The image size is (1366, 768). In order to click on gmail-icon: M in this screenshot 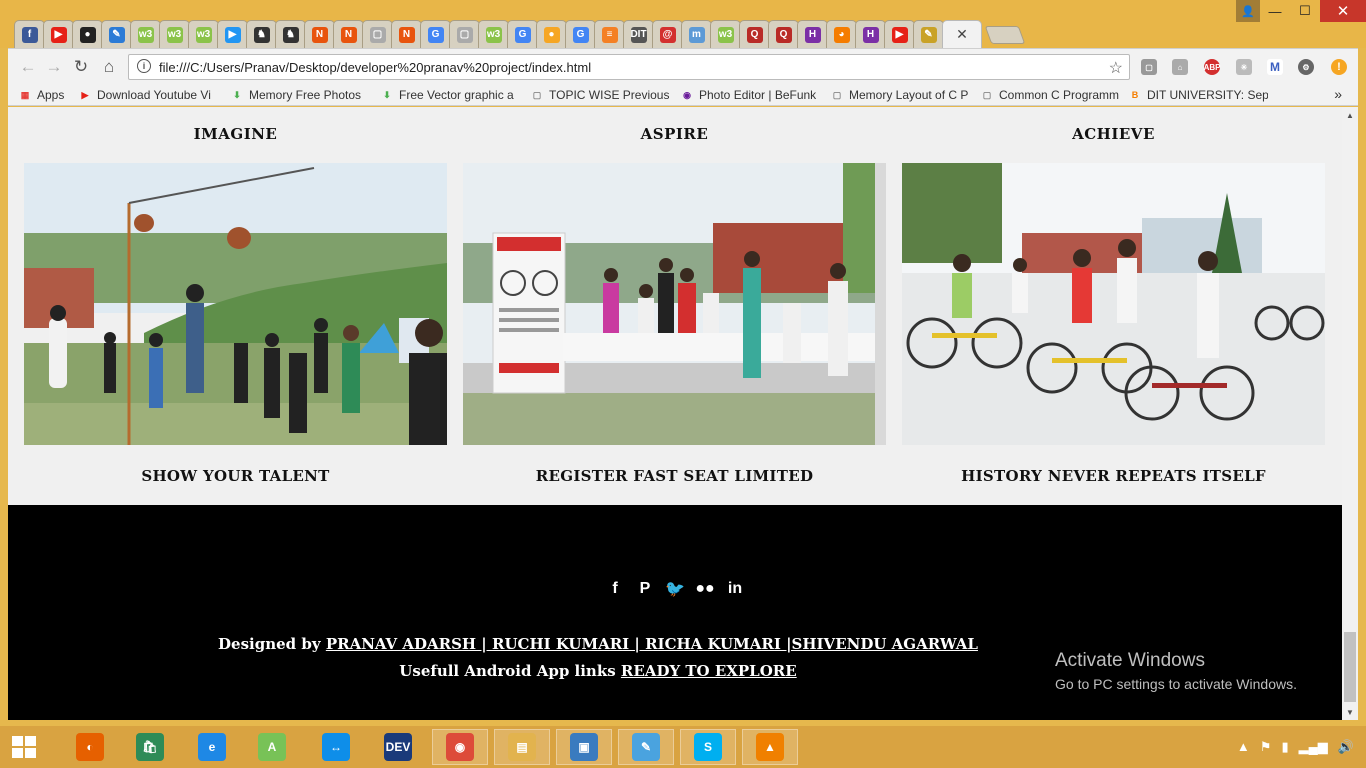, I will do `click(1275, 67)`.